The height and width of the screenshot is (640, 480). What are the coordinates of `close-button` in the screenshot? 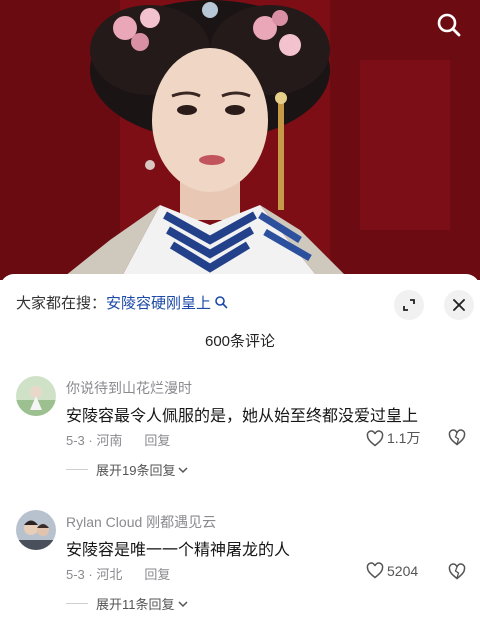 It's located at (459, 305).